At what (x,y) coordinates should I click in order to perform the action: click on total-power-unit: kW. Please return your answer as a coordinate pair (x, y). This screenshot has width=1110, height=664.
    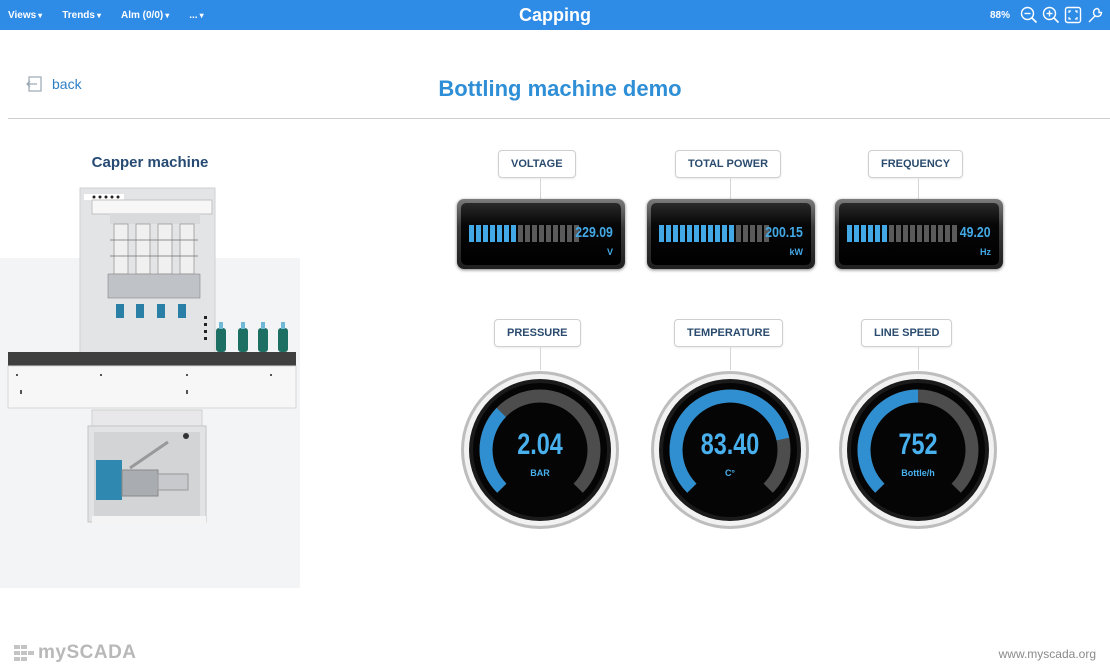
    Looking at the image, I should click on (796, 252).